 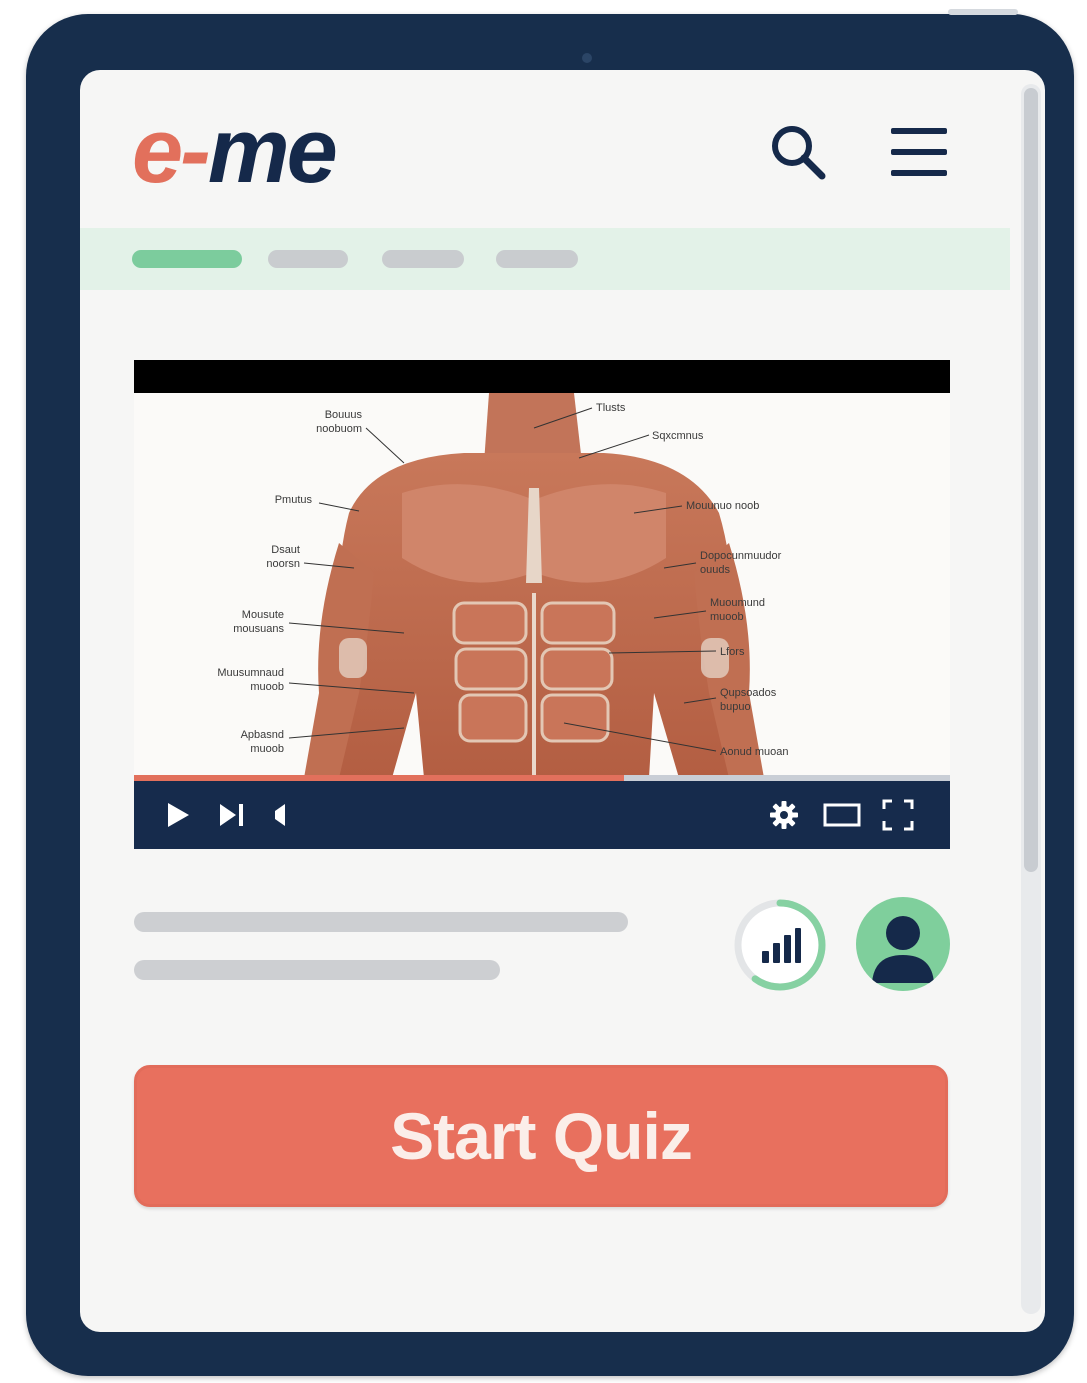 What do you see at coordinates (263, 615) in the screenshot?
I see `svg-text: Mousute` at bounding box center [263, 615].